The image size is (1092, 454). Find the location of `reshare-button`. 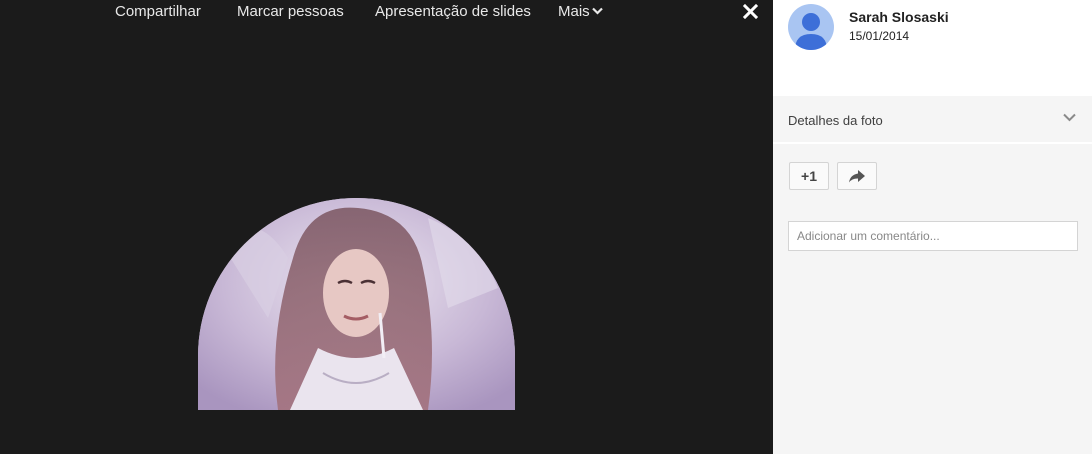

reshare-button is located at coordinates (857, 176).